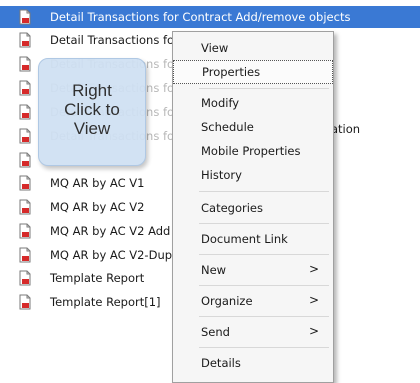 The height and width of the screenshot is (383, 420). I want to click on row-label: MQ AR by AC V2 Add, so click(110, 231).